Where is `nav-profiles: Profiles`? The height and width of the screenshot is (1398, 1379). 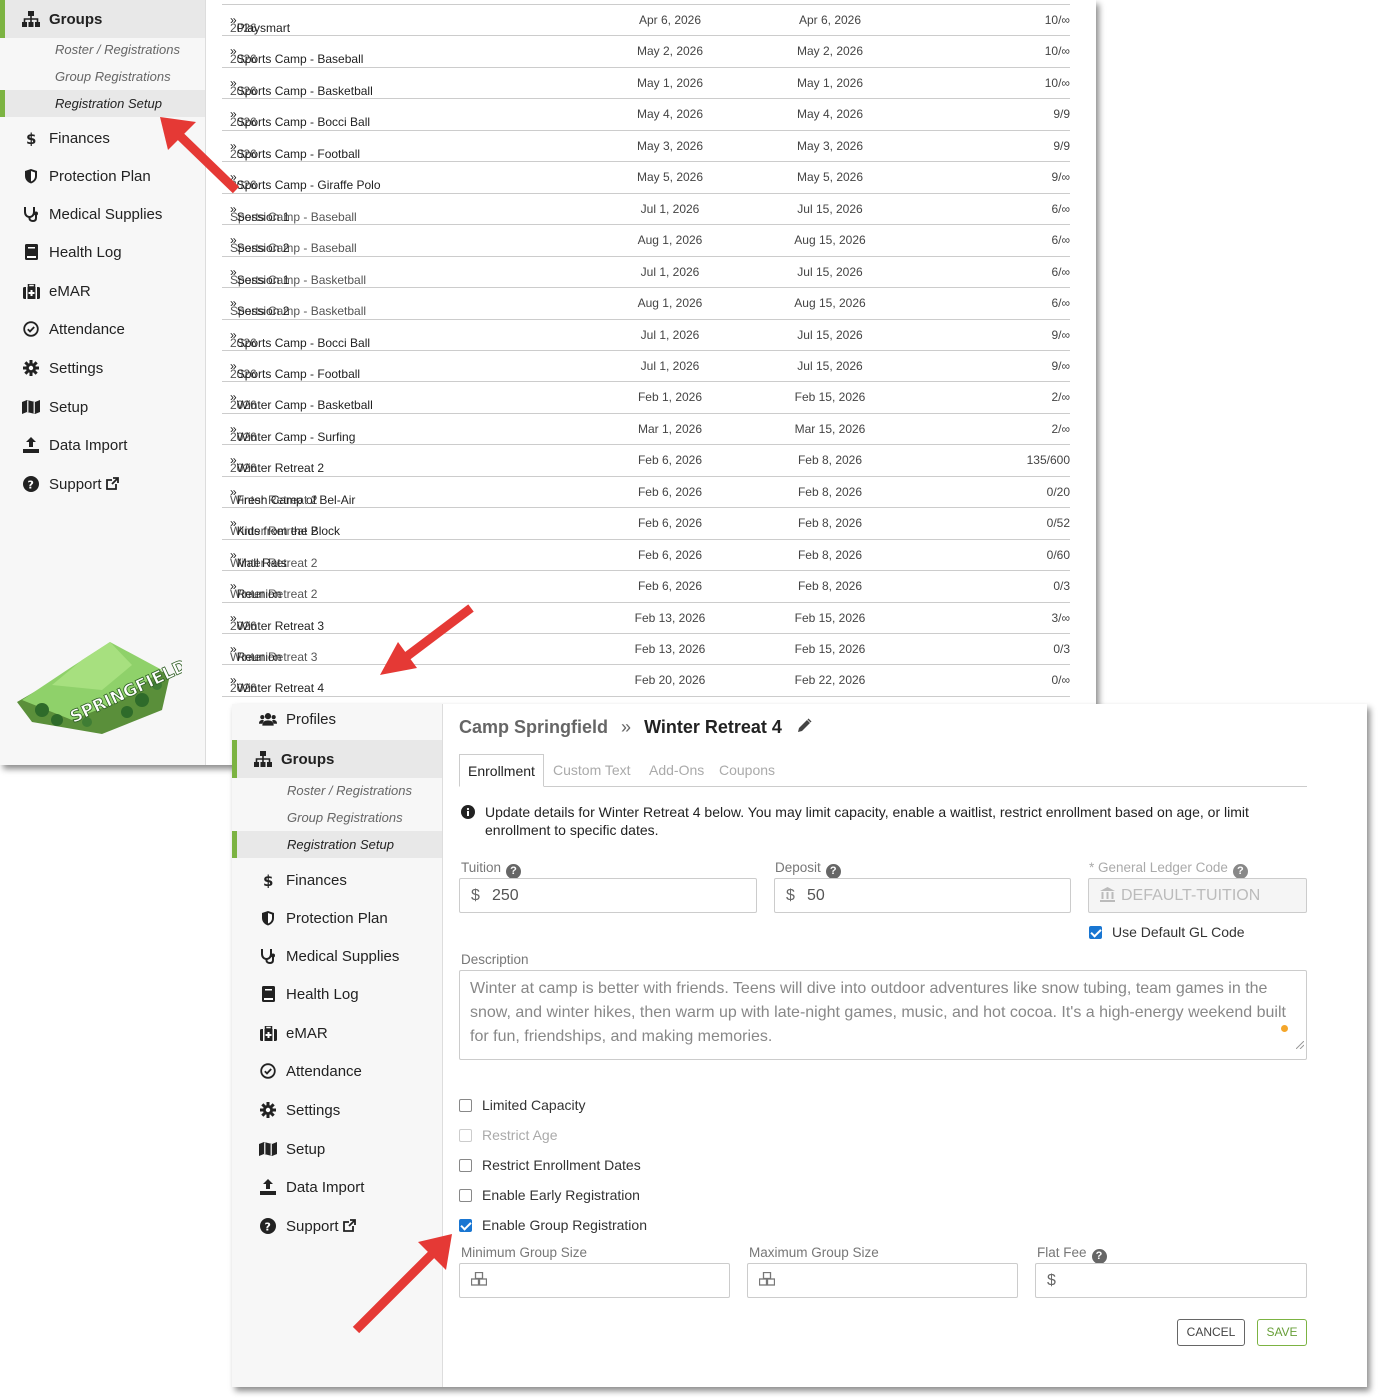 nav-profiles: Profiles is located at coordinates (339, 719).